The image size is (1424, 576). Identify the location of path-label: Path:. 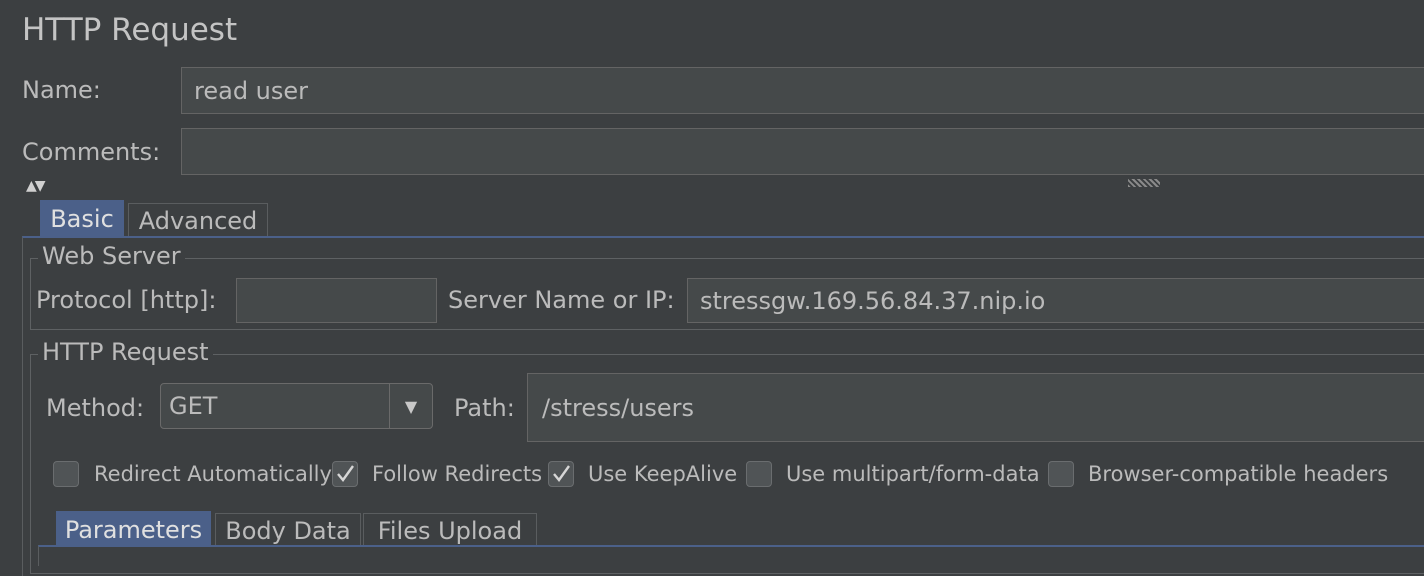
(484, 408).